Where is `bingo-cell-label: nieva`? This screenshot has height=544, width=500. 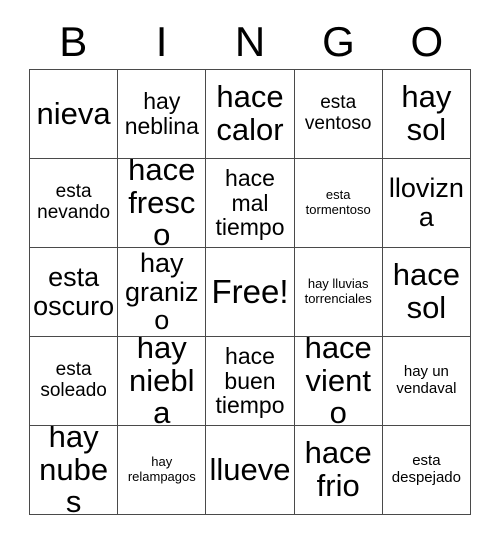 bingo-cell-label: nieva is located at coordinates (73, 113).